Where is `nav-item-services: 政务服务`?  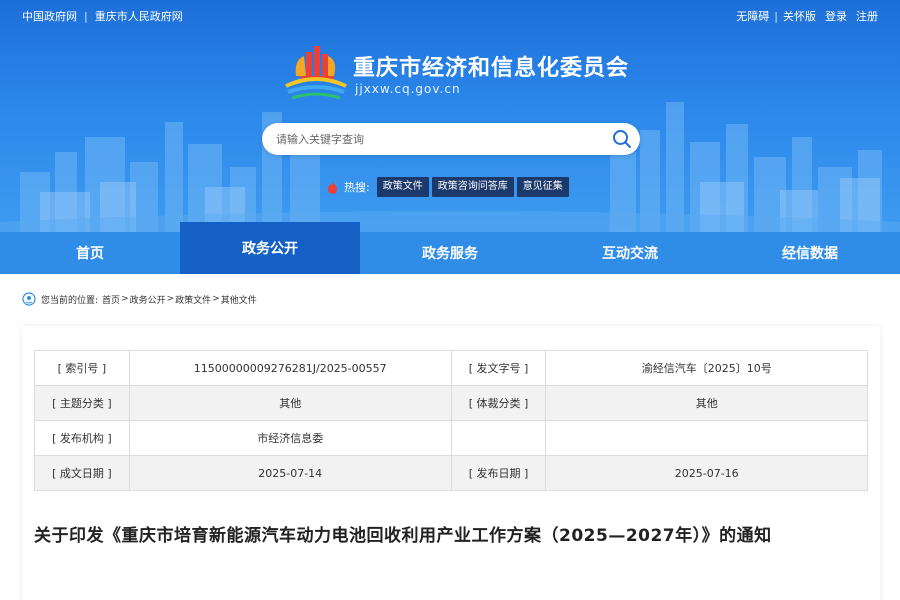 nav-item-services: 政务服务 is located at coordinates (450, 253).